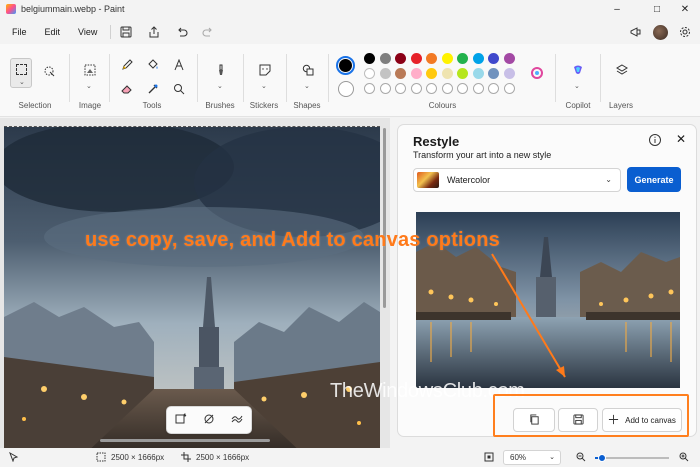 This screenshot has width=700, height=467. Describe the element at coordinates (578, 105) in the screenshot. I see `copilot-label: Copilot` at that location.